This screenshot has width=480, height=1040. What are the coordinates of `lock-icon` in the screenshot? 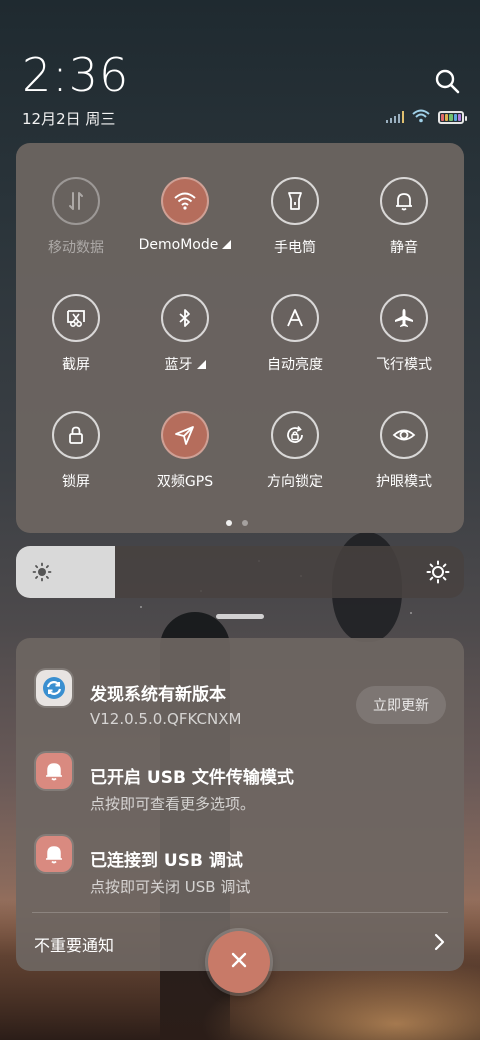 It's located at (76, 435).